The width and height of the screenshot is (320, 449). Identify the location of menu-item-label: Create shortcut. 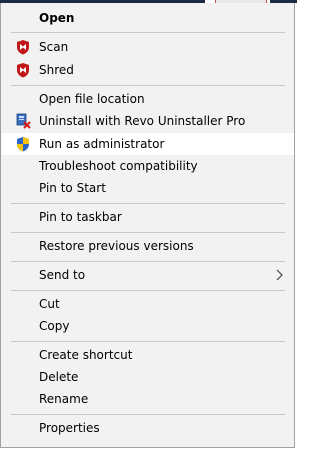
(86, 355).